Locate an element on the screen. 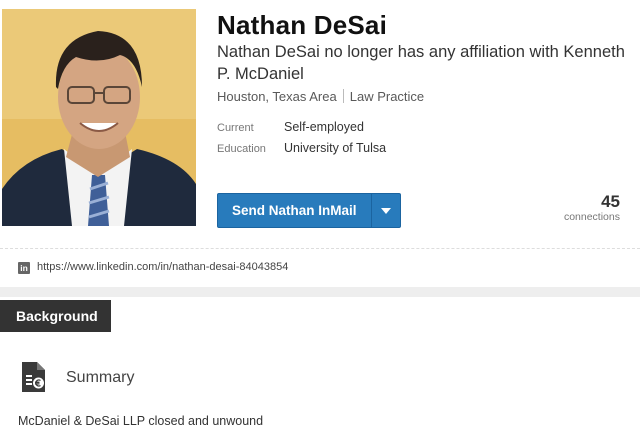 This screenshot has width=640, height=440. send-inmail-label: Send Nathan InMail is located at coordinates (294, 210).